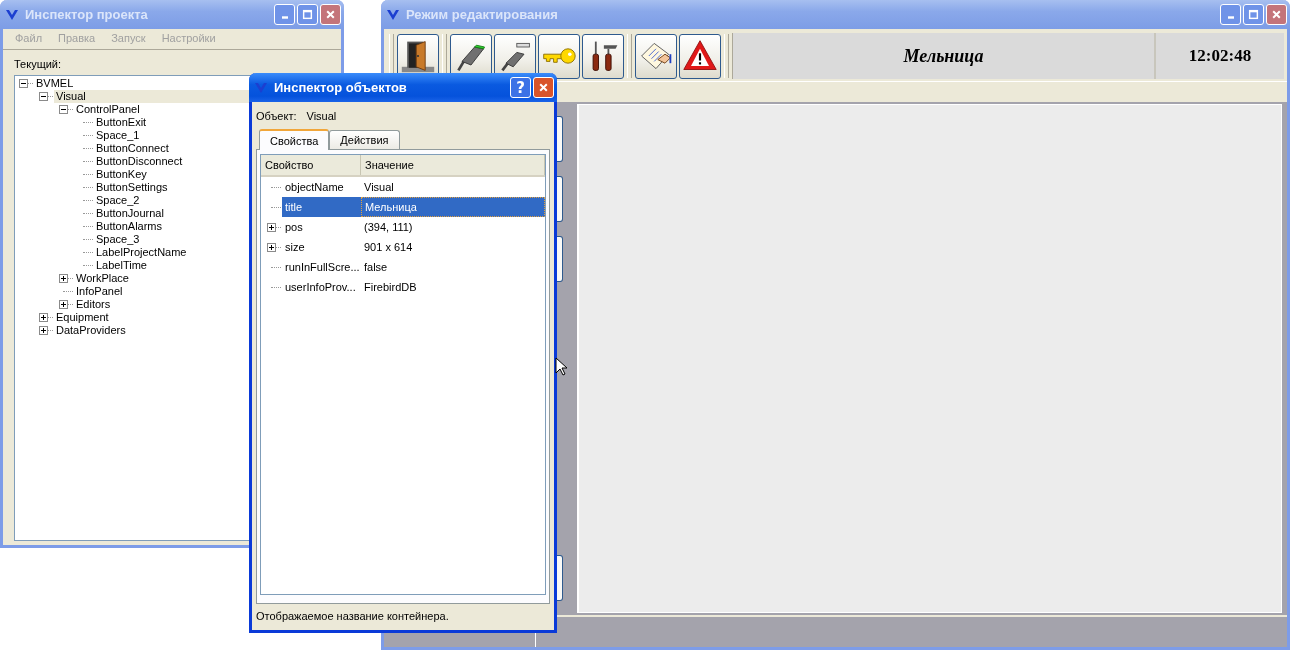 This screenshot has width=1290, height=650. Describe the element at coordinates (87, 14) in the screenshot. I see `window-title: Инспектор проекта` at that location.